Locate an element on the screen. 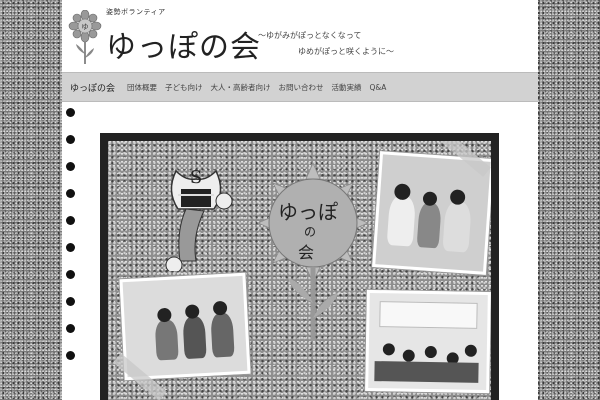 The width and height of the screenshot is (600, 400). header-small-tagline: 姿勢ボランティア is located at coordinates (136, 12).